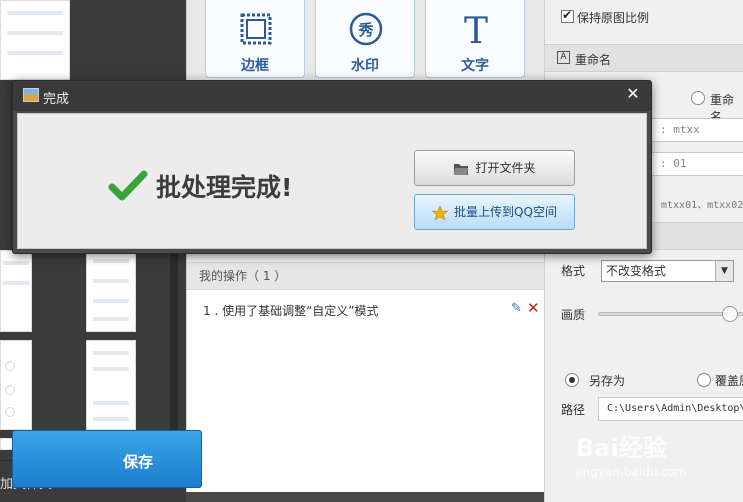 The image size is (743, 502). I want to click on delete-x-icon: ✕, so click(534, 308).